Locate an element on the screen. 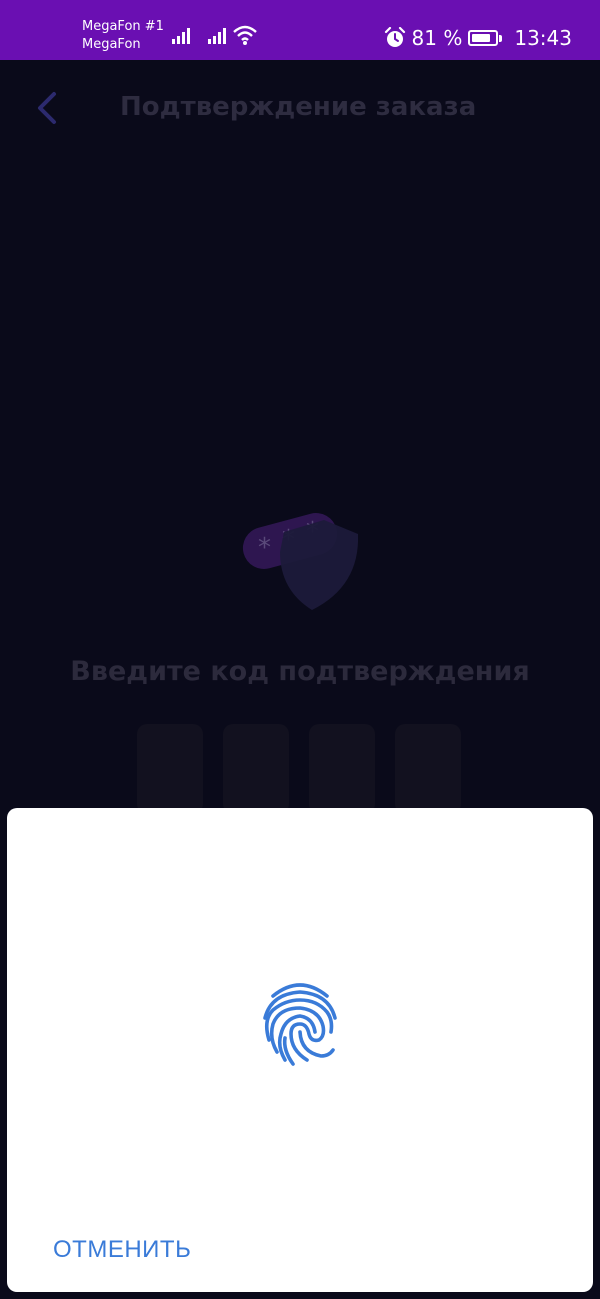  app-header: Подтверждение заказа is located at coordinates (300, 108).